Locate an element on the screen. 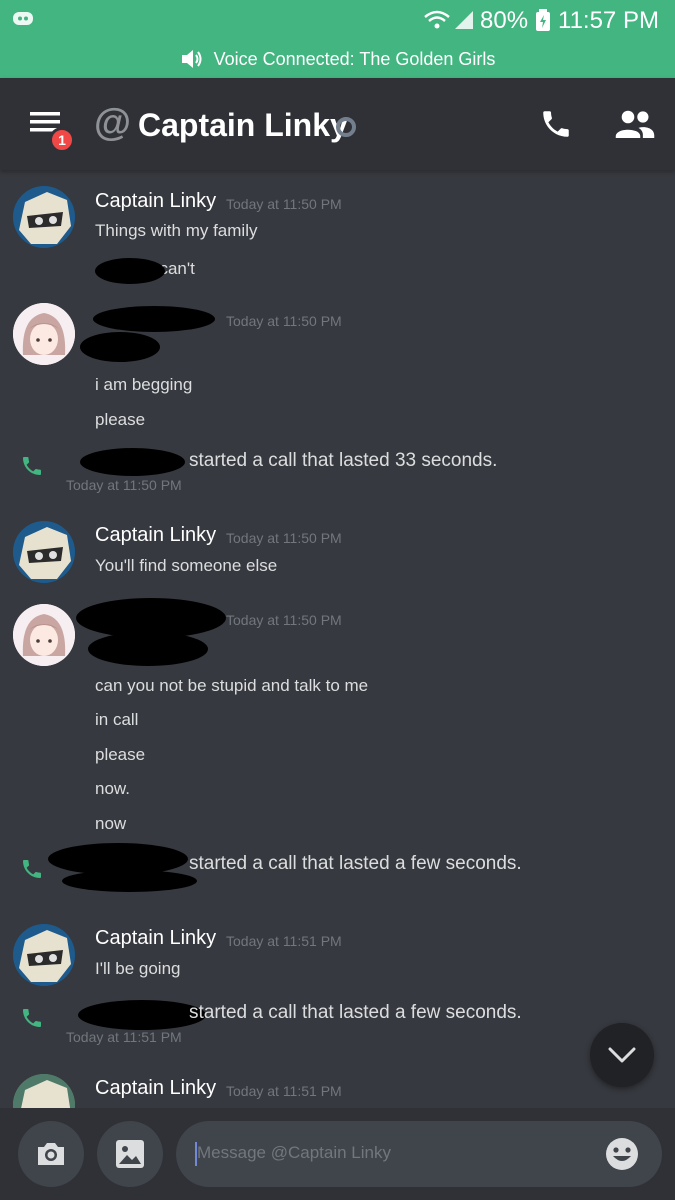 The height and width of the screenshot is (1200, 675). scroll-to-bottom-button is located at coordinates (622, 1055).